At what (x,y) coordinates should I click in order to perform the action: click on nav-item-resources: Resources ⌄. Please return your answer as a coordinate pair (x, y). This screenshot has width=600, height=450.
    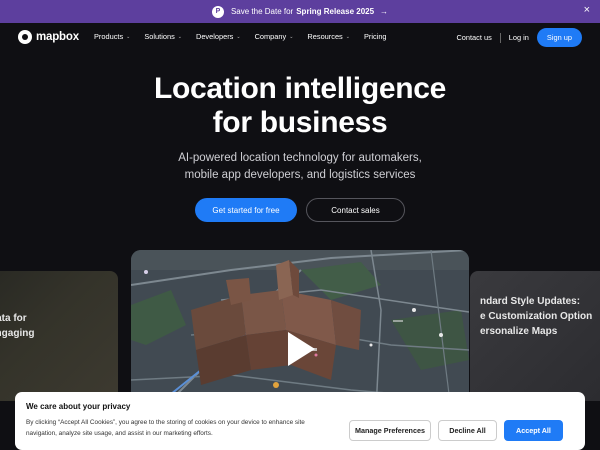
    Looking at the image, I should click on (328, 36).